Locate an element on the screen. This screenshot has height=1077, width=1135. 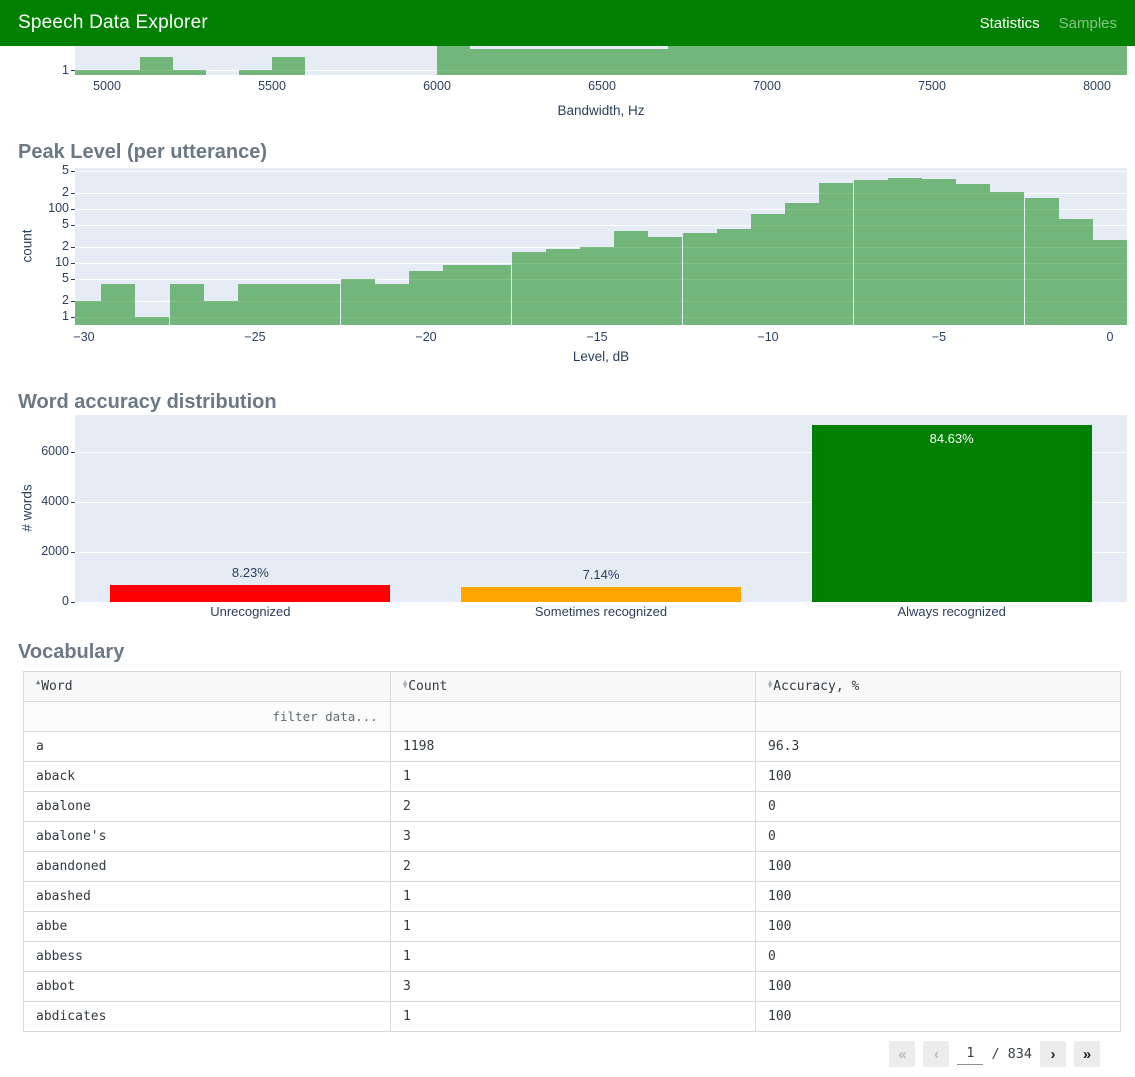
count-cell: 1 is located at coordinates (573, 1016).